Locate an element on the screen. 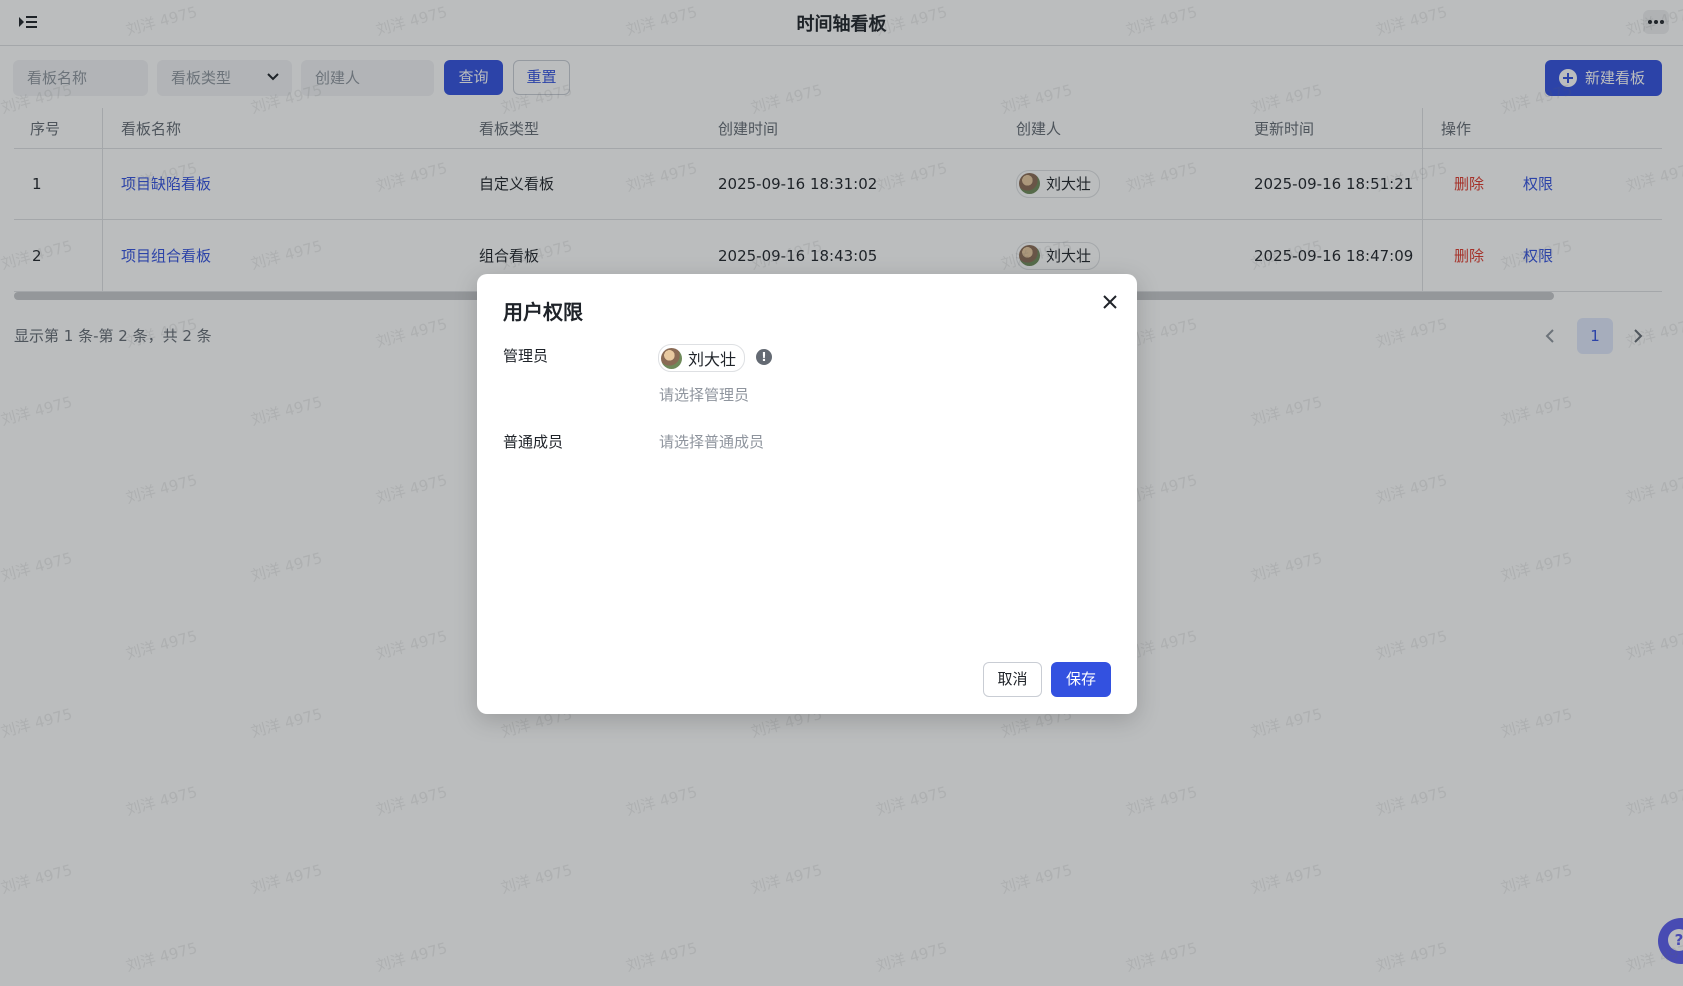 Image resolution: width=1683 pixels, height=986 pixels. admin-select: 请选择管理员 is located at coordinates (704, 394).